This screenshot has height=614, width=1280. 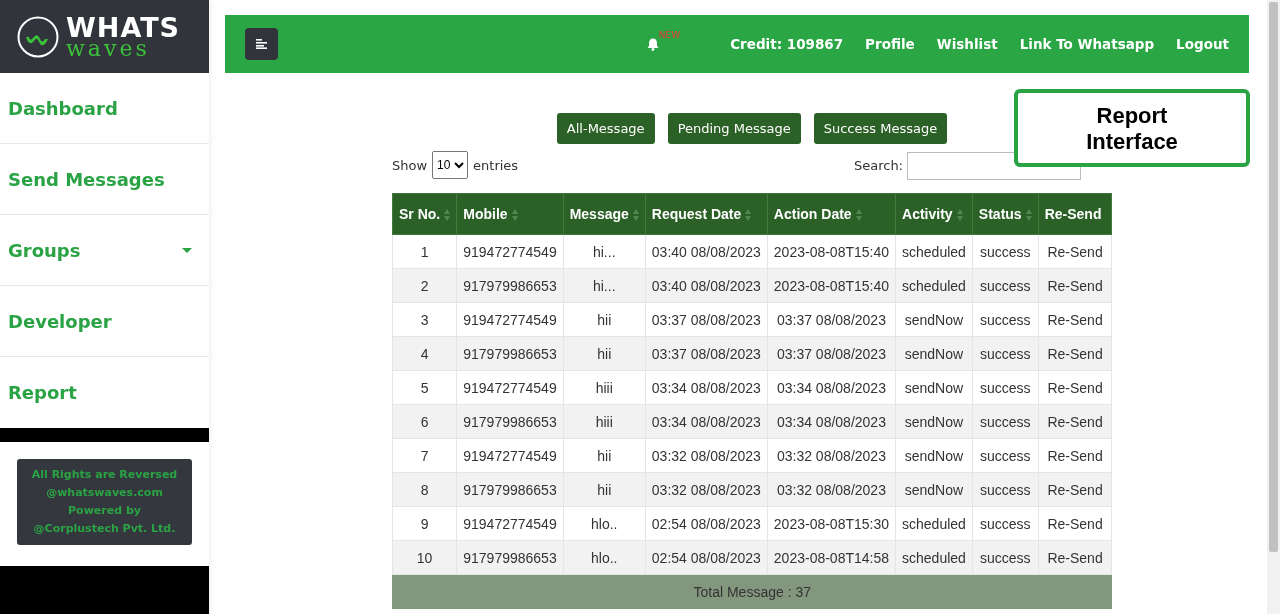 I want to click on column-header: Sr No., so click(x=424, y=214).